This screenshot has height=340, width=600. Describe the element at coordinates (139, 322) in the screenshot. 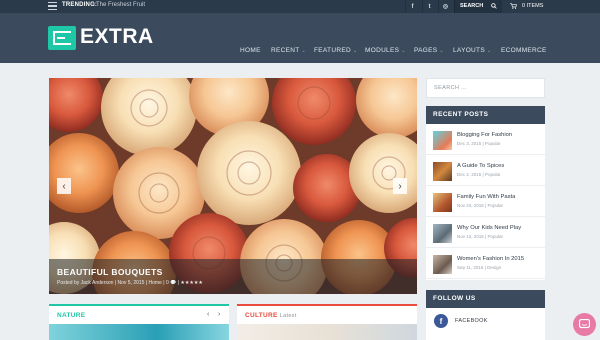

I see `category-tile-nature: NATURE ‹ ›` at that location.